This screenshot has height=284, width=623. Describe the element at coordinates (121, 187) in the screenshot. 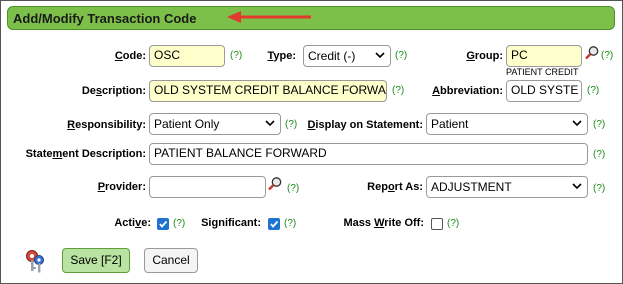

I see `provider-label: Provider:` at that location.